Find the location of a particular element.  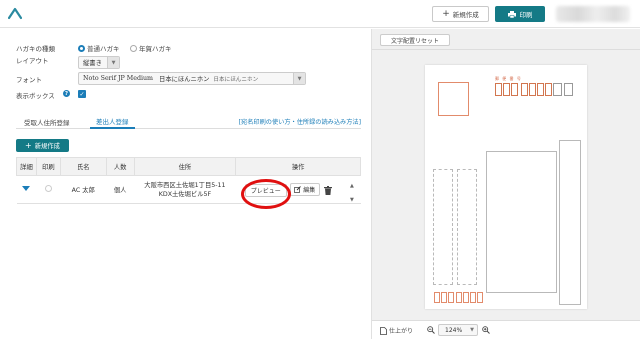

postcard-type-newyear-radio: 年賀ハガキ is located at coordinates (151, 48).